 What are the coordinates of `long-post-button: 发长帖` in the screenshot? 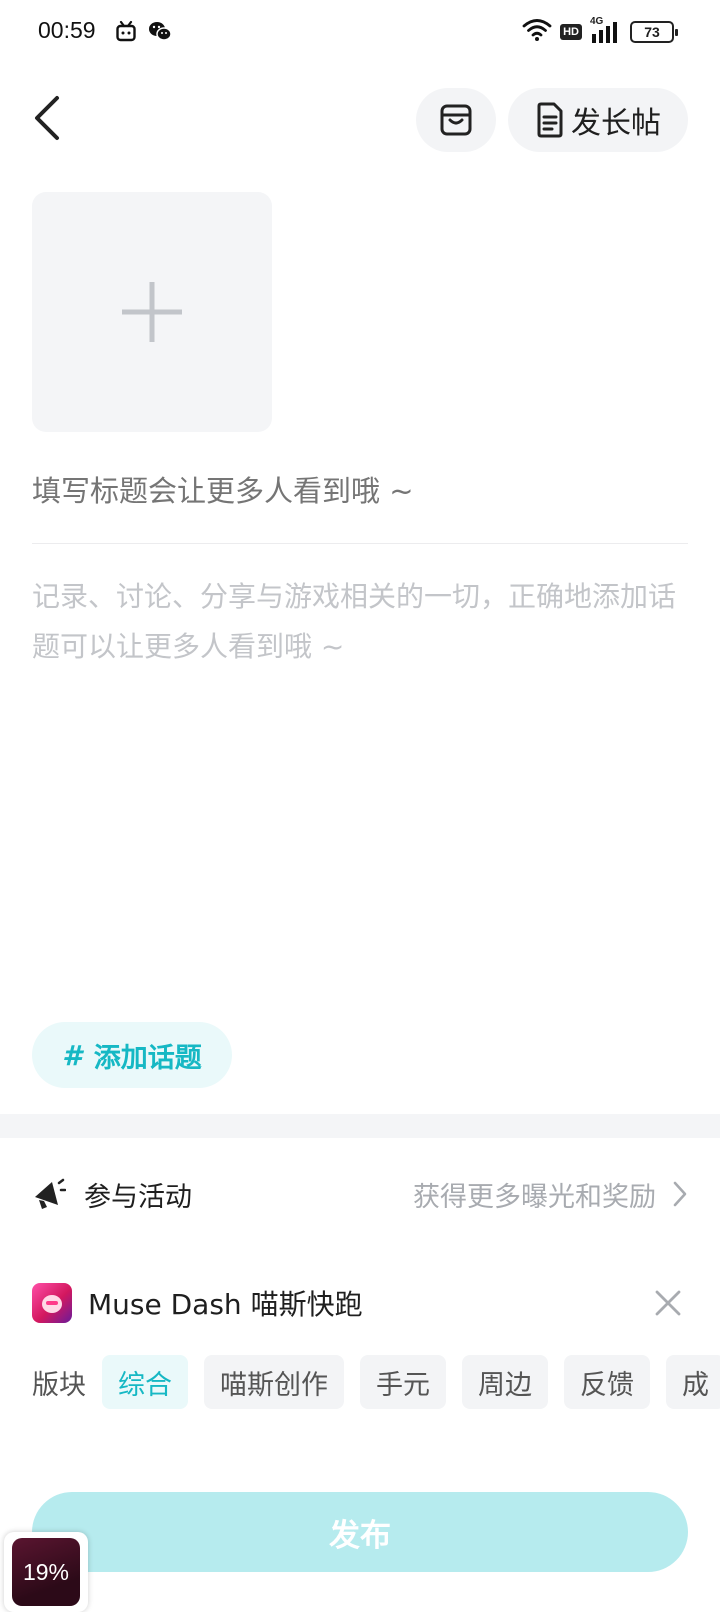 It's located at (598, 120).